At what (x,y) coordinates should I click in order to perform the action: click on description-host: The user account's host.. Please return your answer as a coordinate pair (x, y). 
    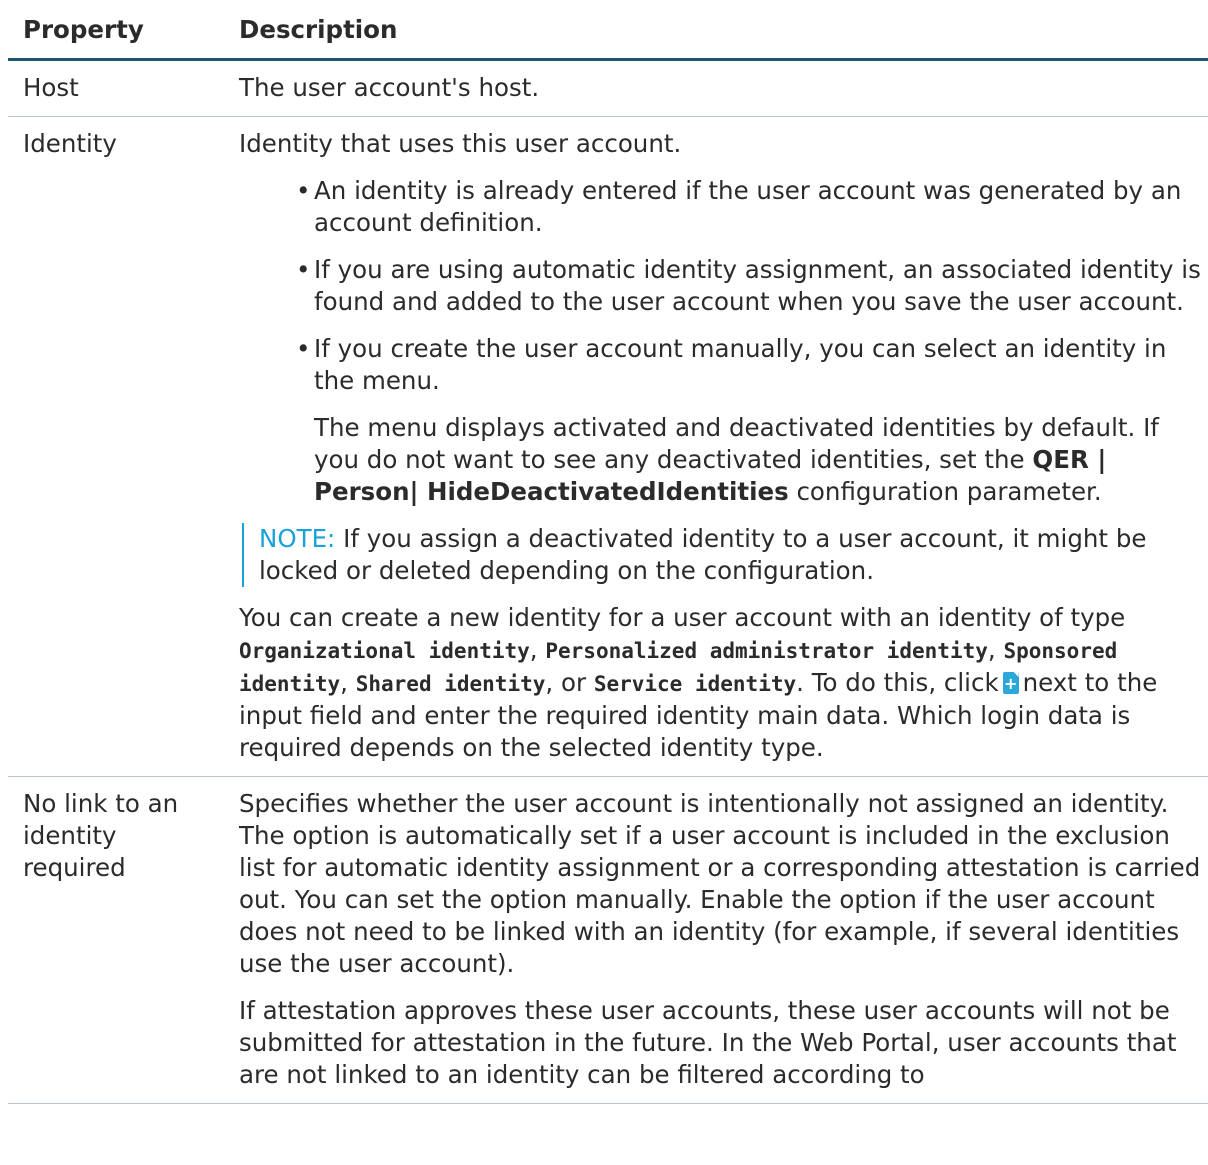
    Looking at the image, I should click on (716, 88).